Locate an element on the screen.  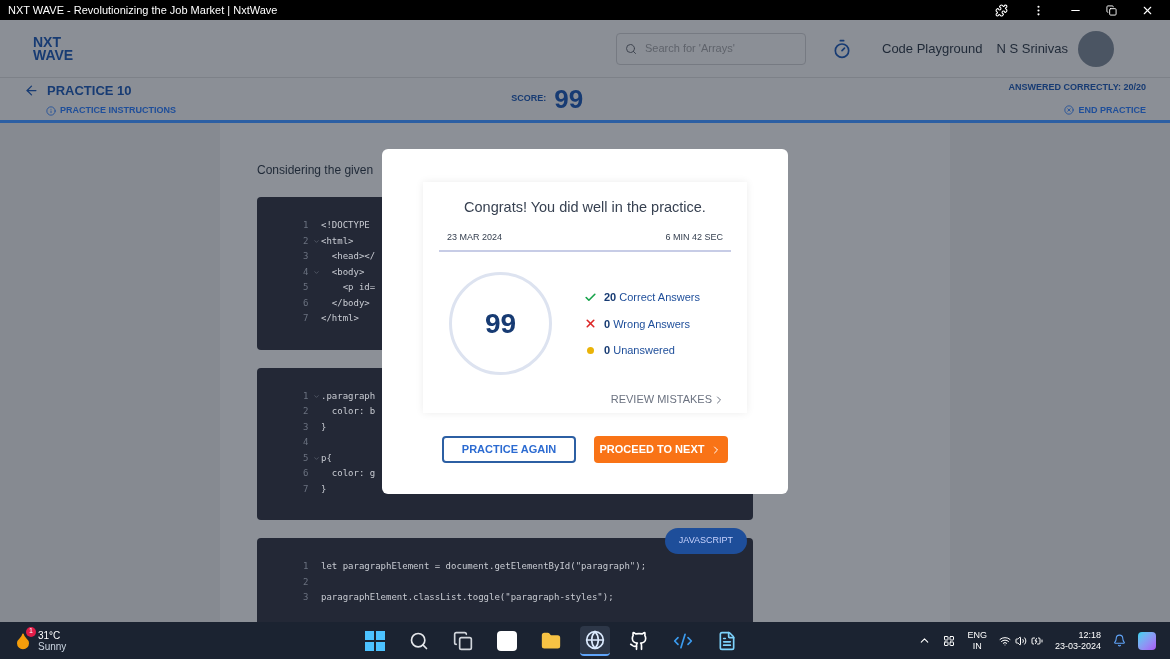
practice-duration: 6 MIN 42 SEC is located at coordinates (694, 237).